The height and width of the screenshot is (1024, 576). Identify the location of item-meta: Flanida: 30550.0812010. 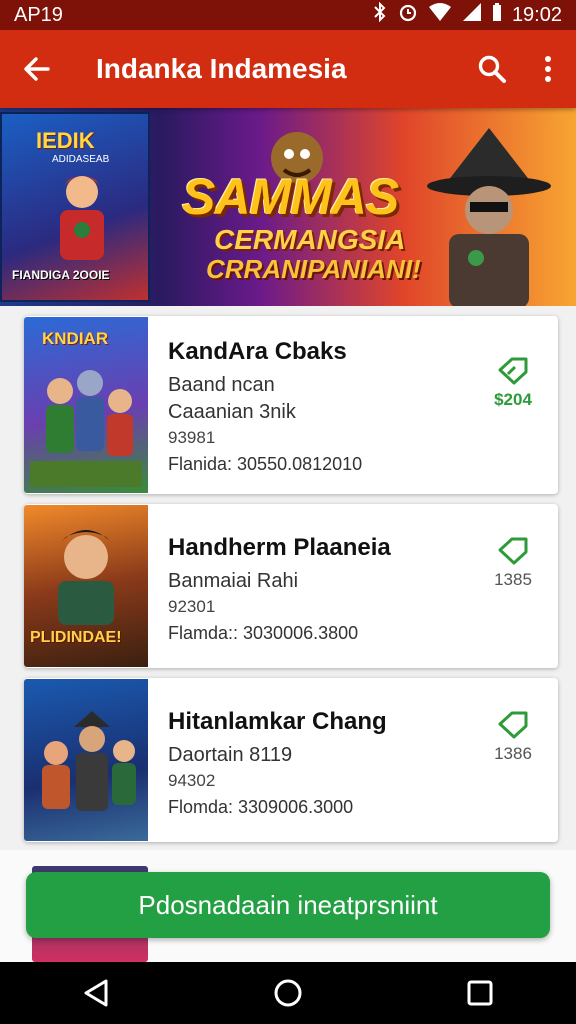
(265, 464).